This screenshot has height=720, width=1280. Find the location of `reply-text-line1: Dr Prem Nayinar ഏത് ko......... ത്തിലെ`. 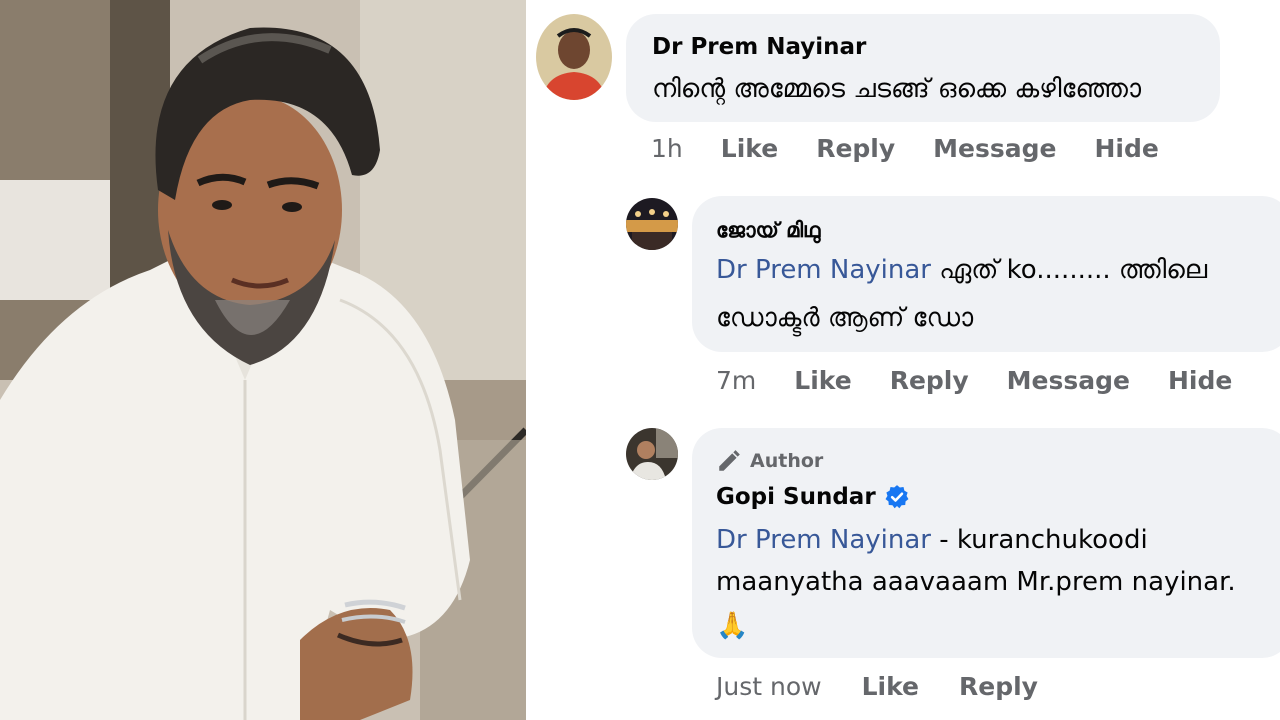

reply-text-line1: Dr Prem Nayinar ഏത് ko......... ത്തിലെ is located at coordinates (961, 270).